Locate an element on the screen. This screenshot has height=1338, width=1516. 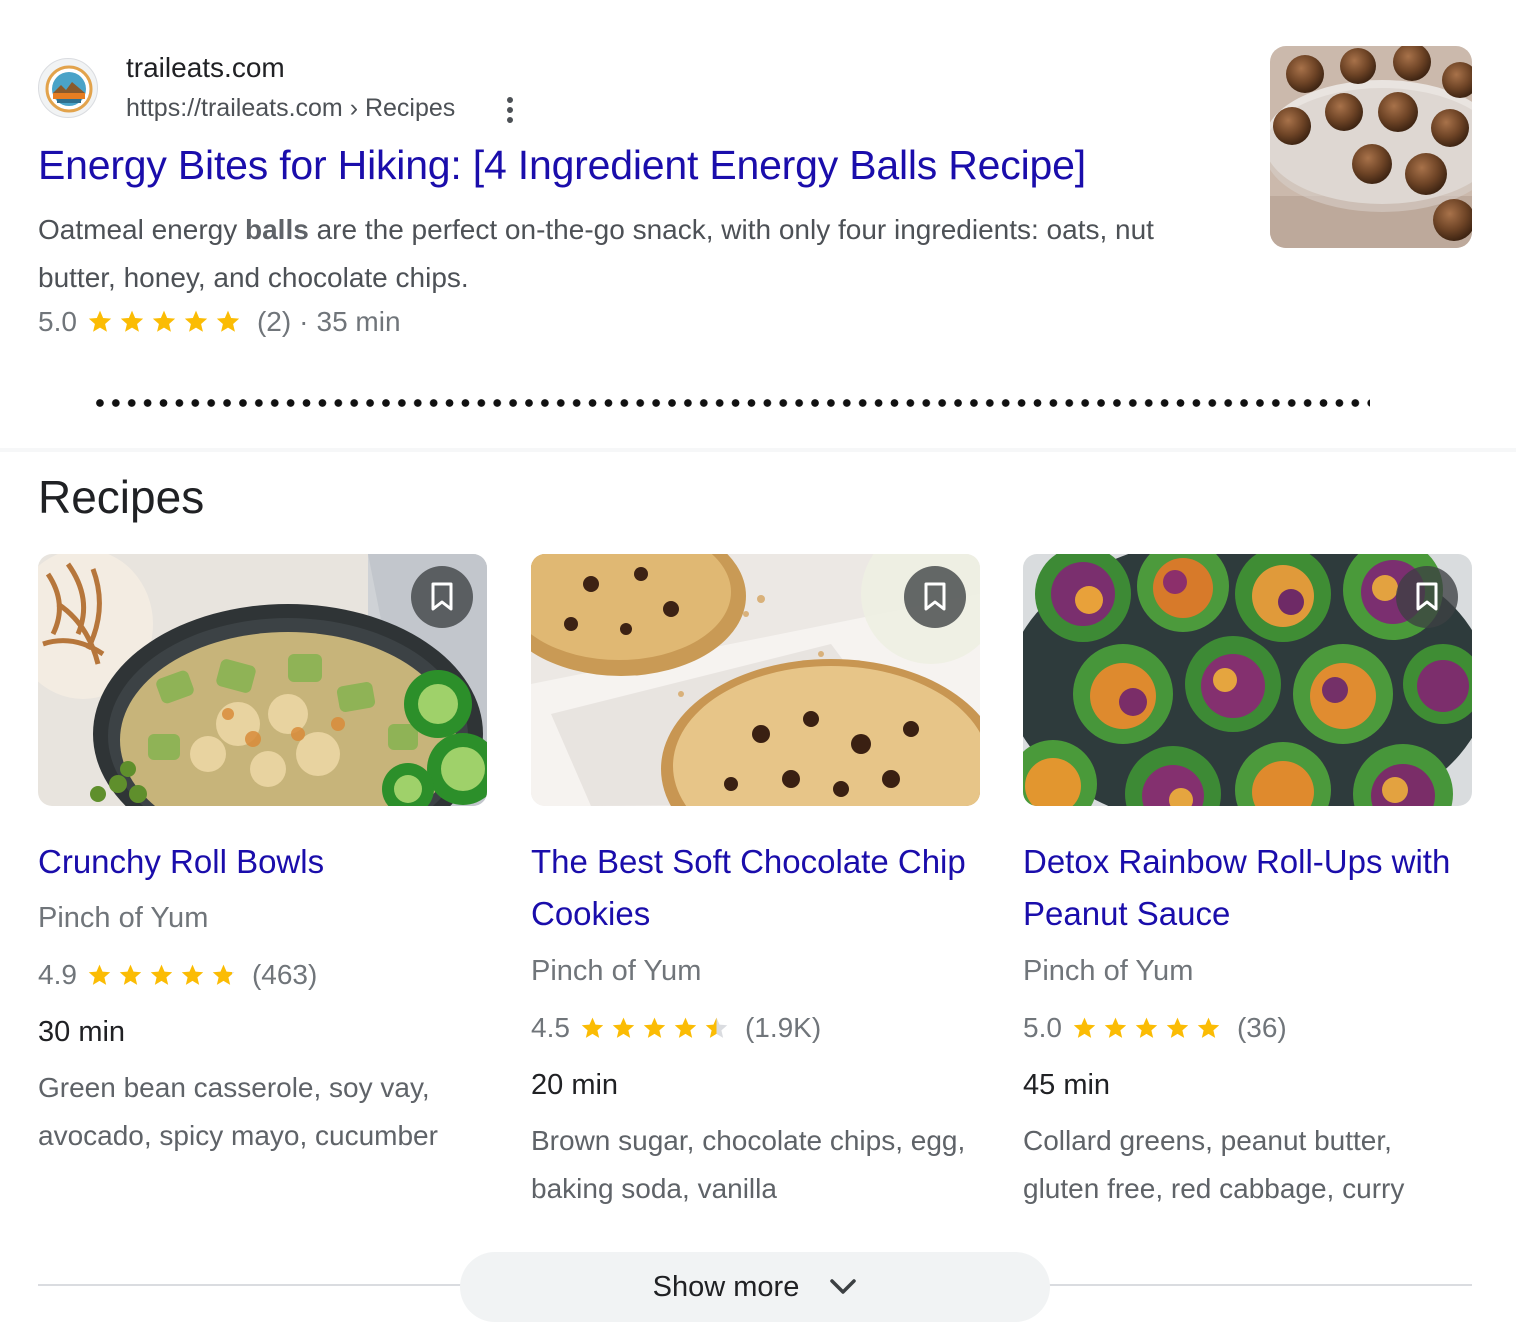
recipe-rating-row: 4.9 (463) is located at coordinates (258, 975).